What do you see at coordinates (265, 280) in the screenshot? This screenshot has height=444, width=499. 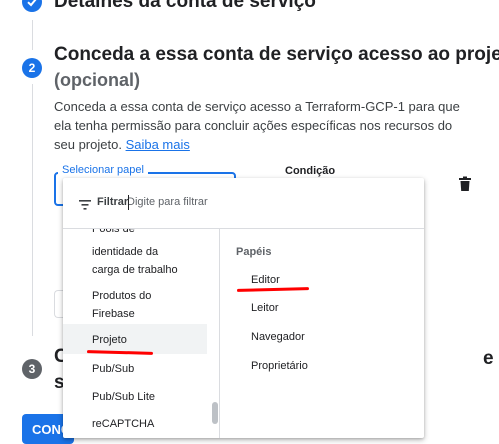 I see `role-item: Editor` at bounding box center [265, 280].